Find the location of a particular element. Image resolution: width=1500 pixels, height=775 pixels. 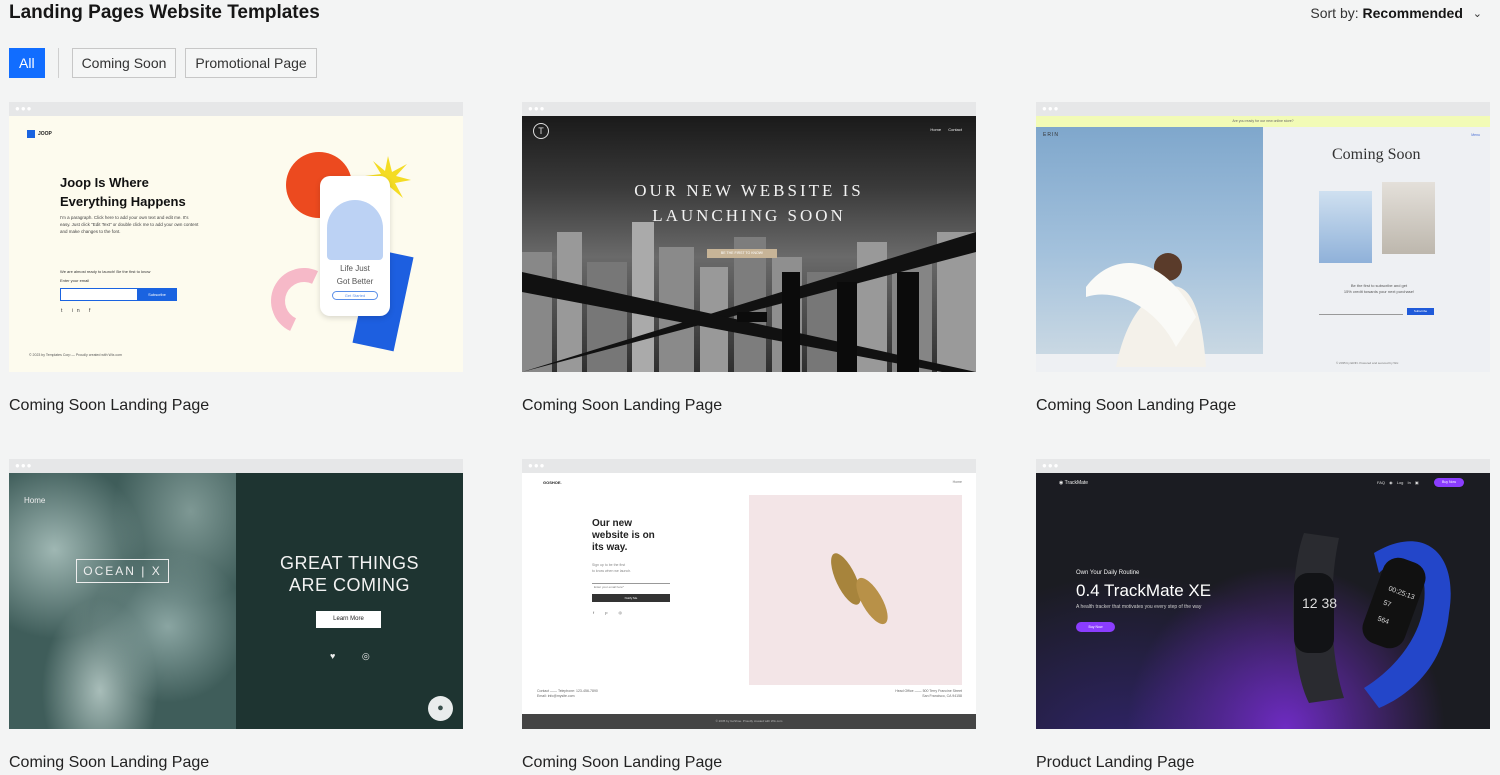

template-title: Product Landing Page is located at coordinates (1263, 763).